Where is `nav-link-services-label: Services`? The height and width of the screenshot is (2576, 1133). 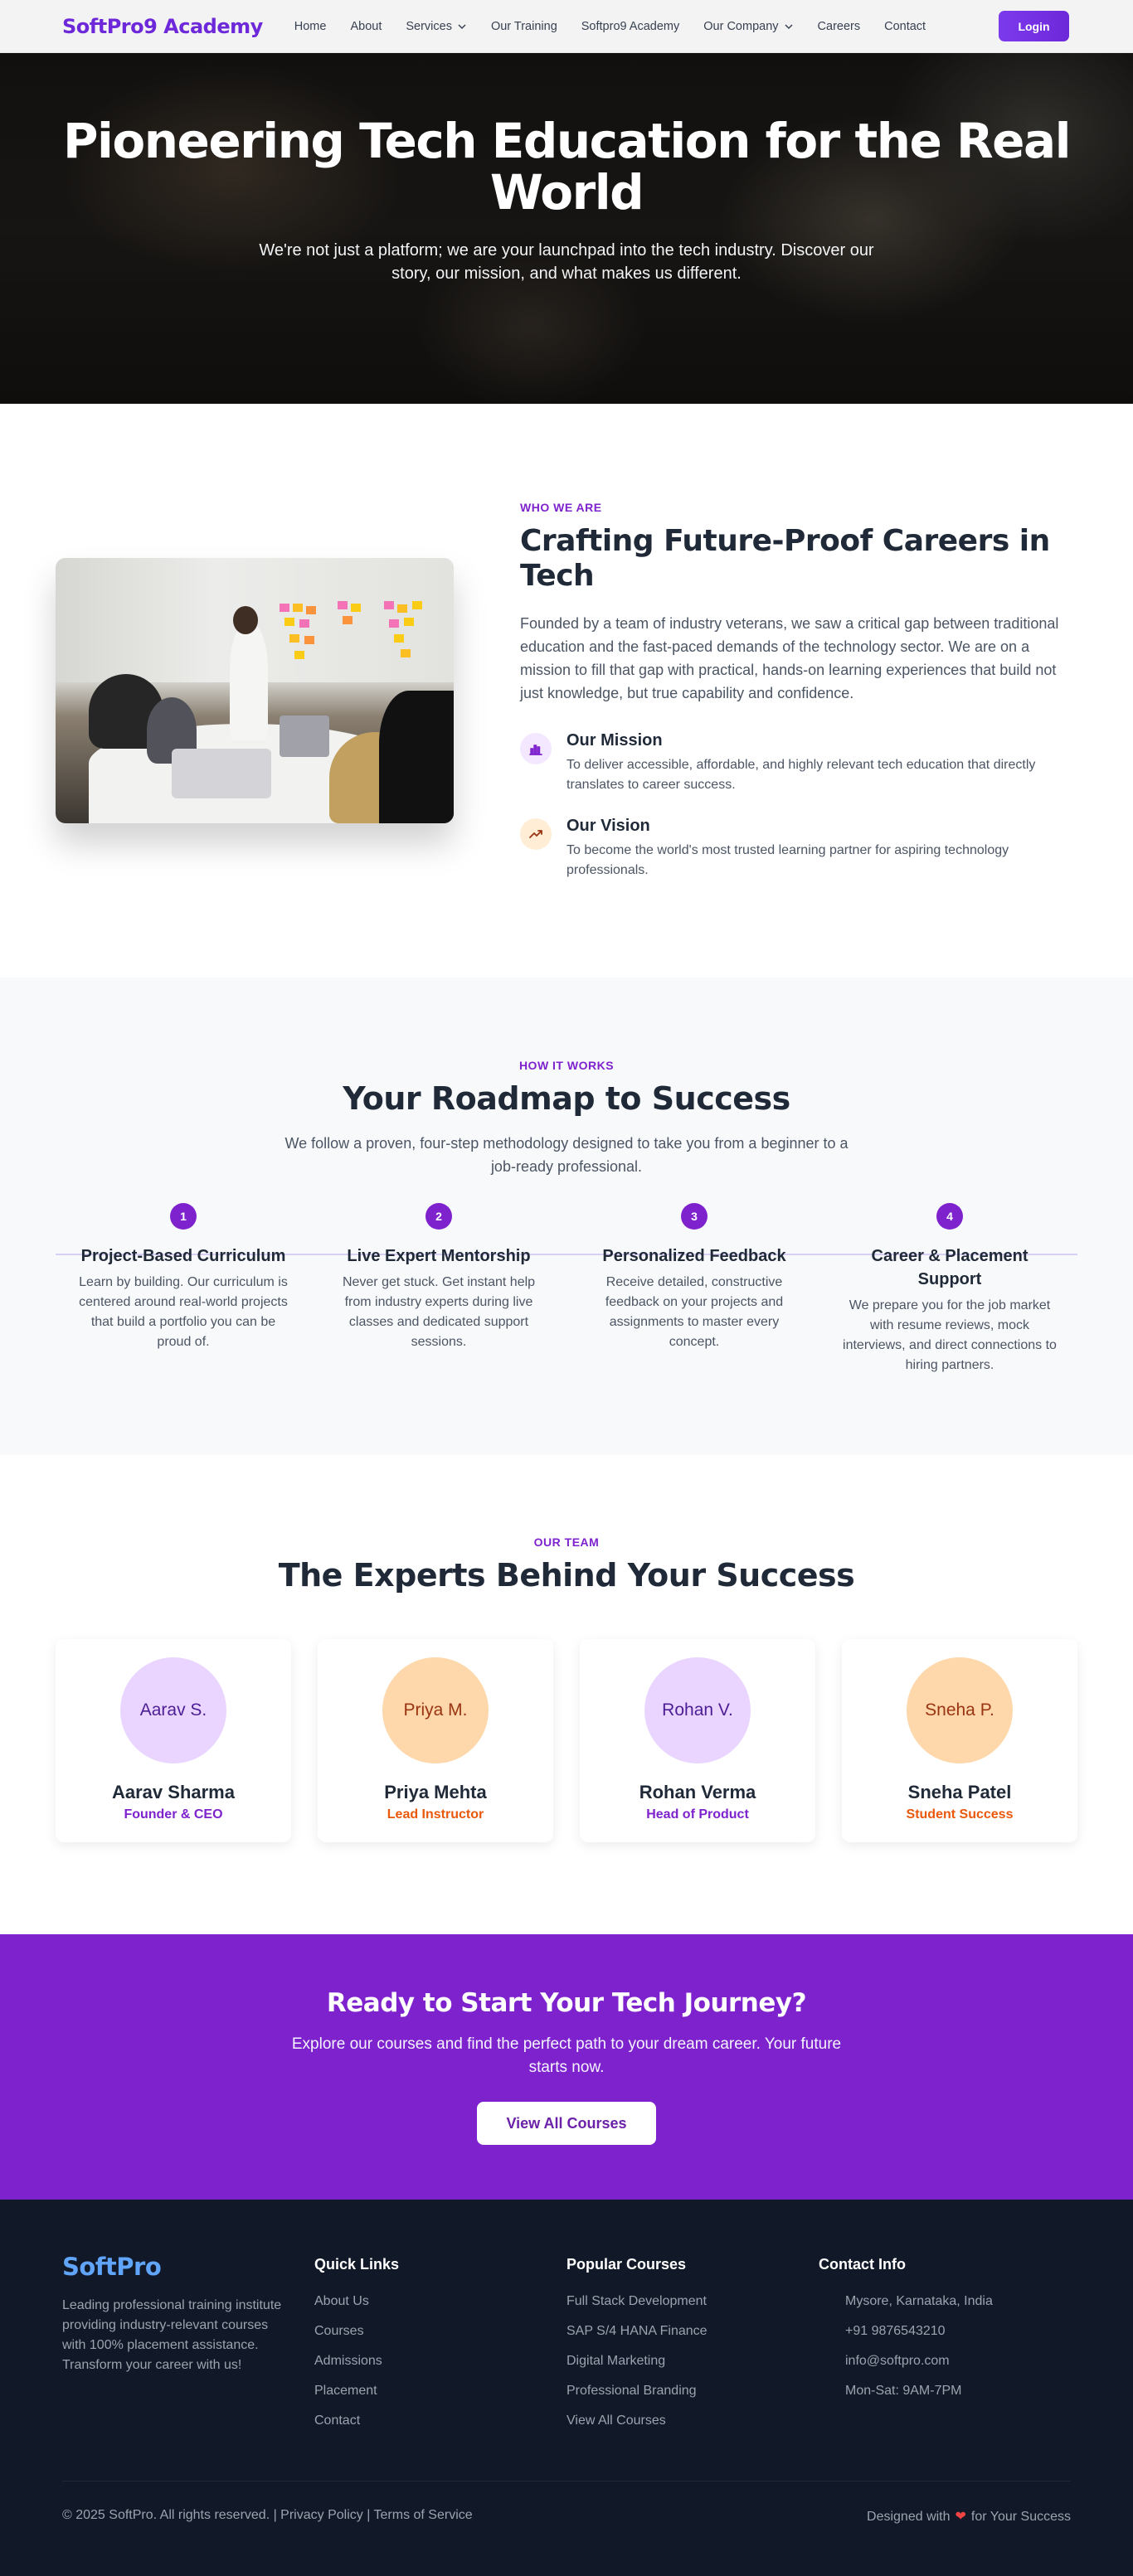 nav-link-services-label: Services is located at coordinates (429, 26).